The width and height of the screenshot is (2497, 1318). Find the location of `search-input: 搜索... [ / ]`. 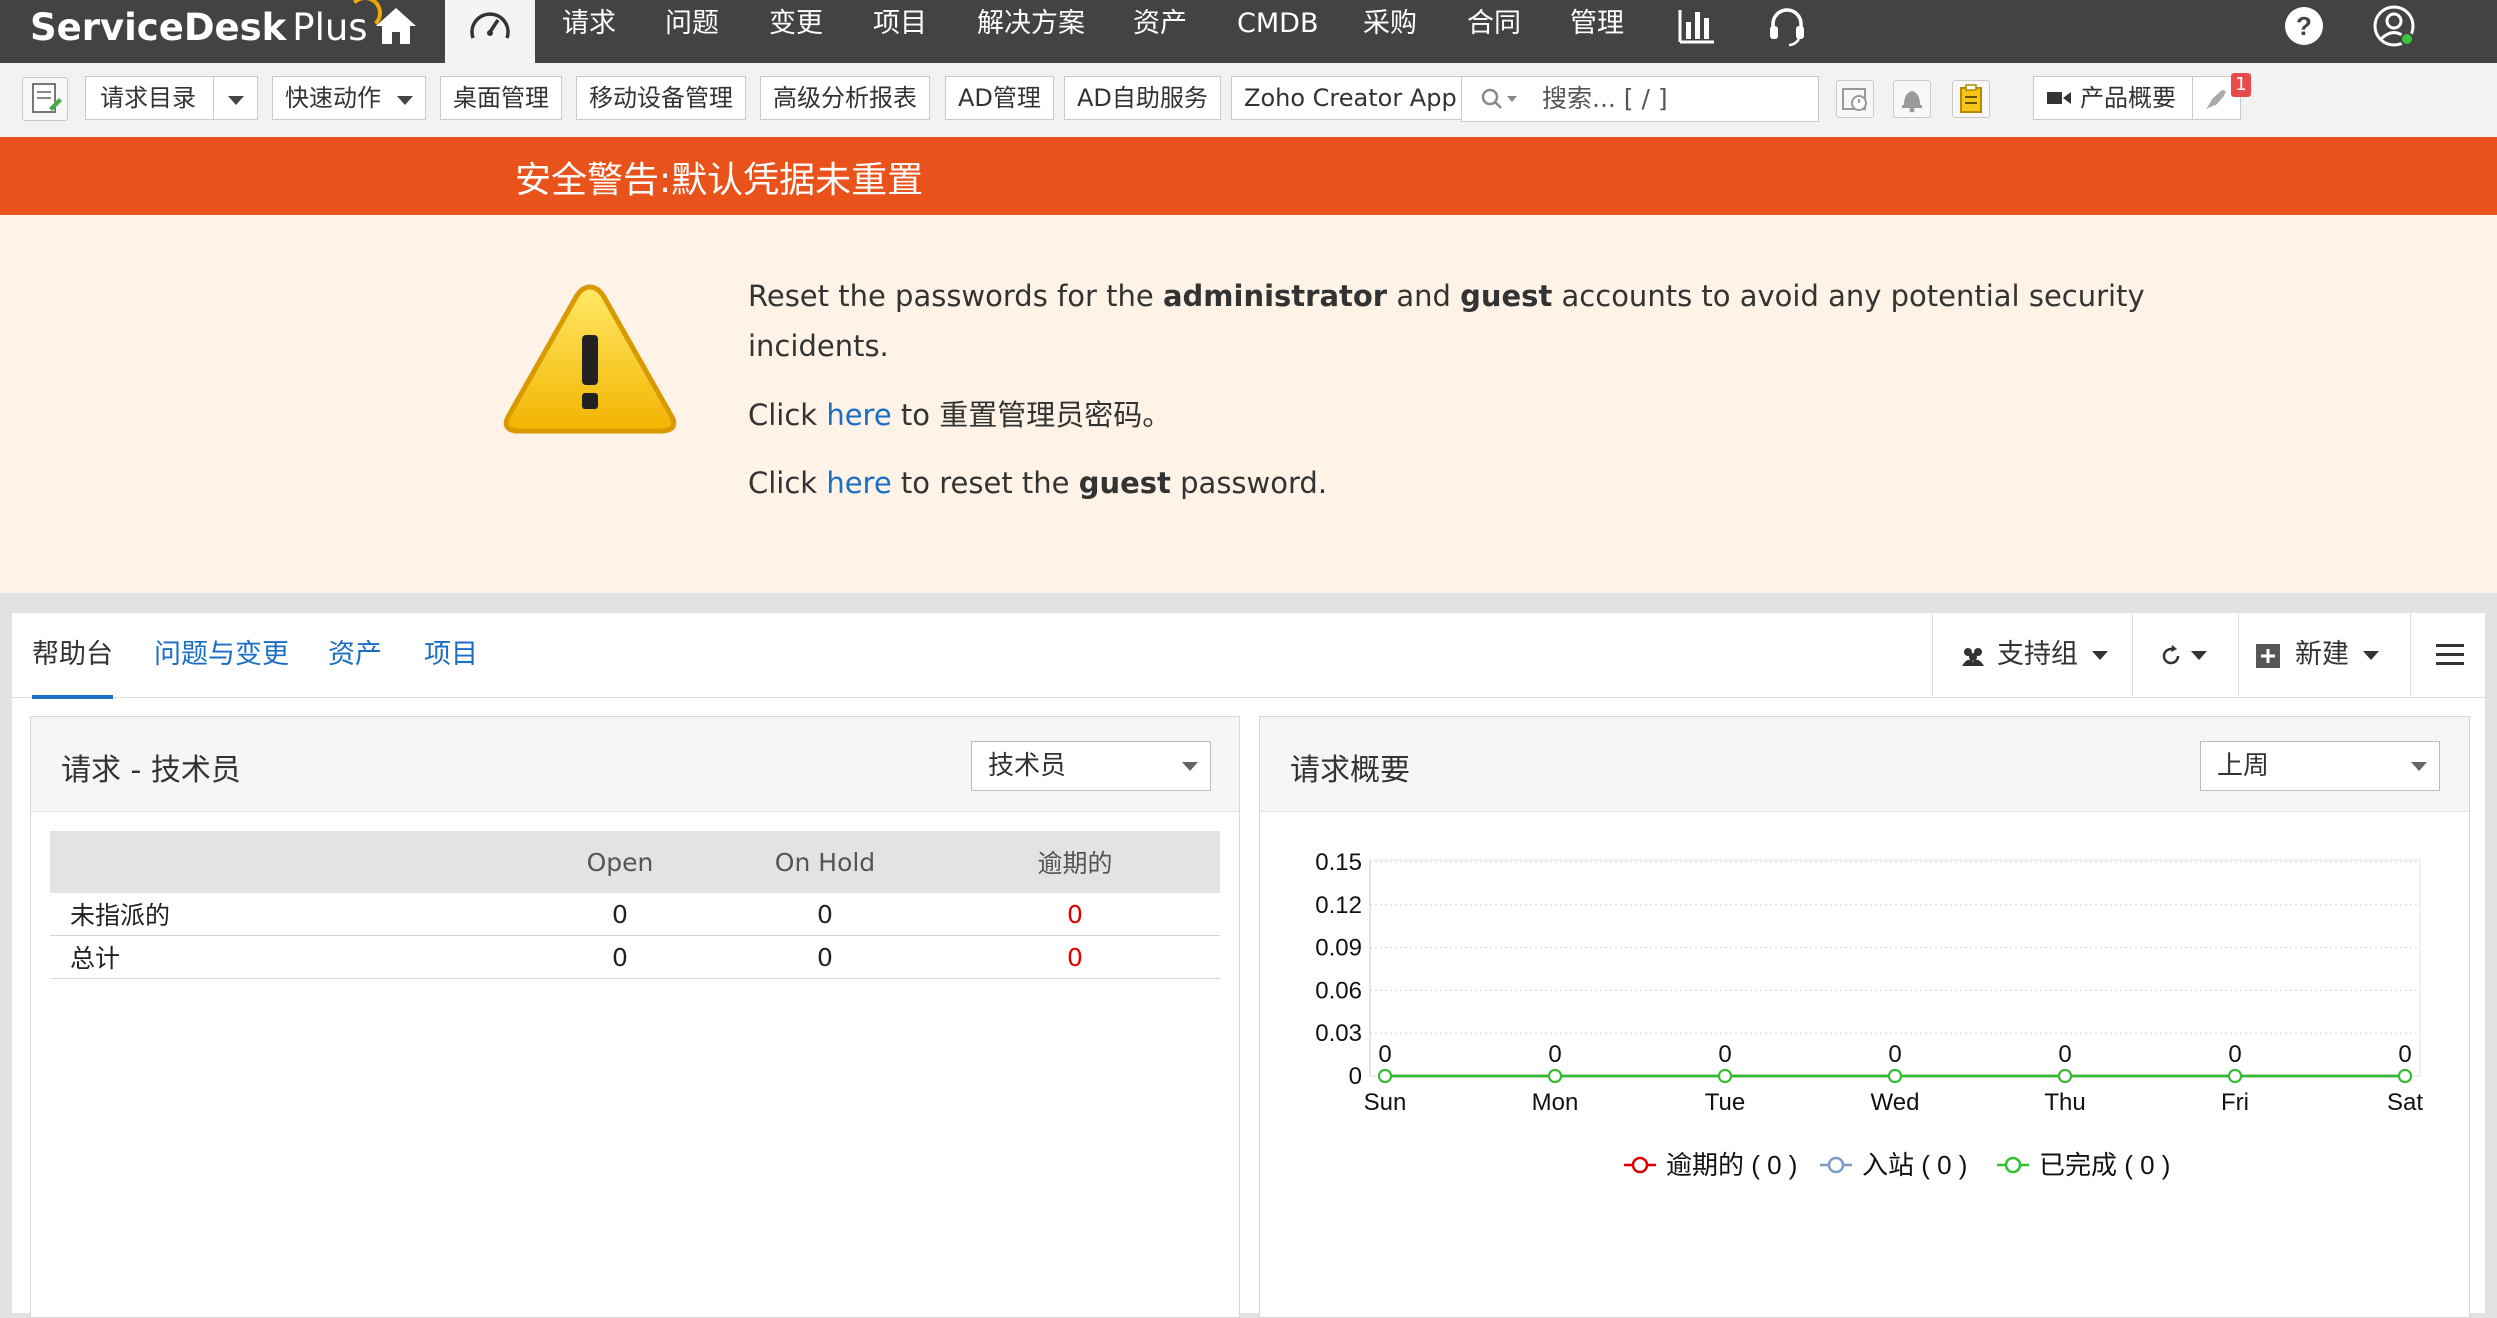

search-input: 搜索... [ / ] is located at coordinates (1605, 99).